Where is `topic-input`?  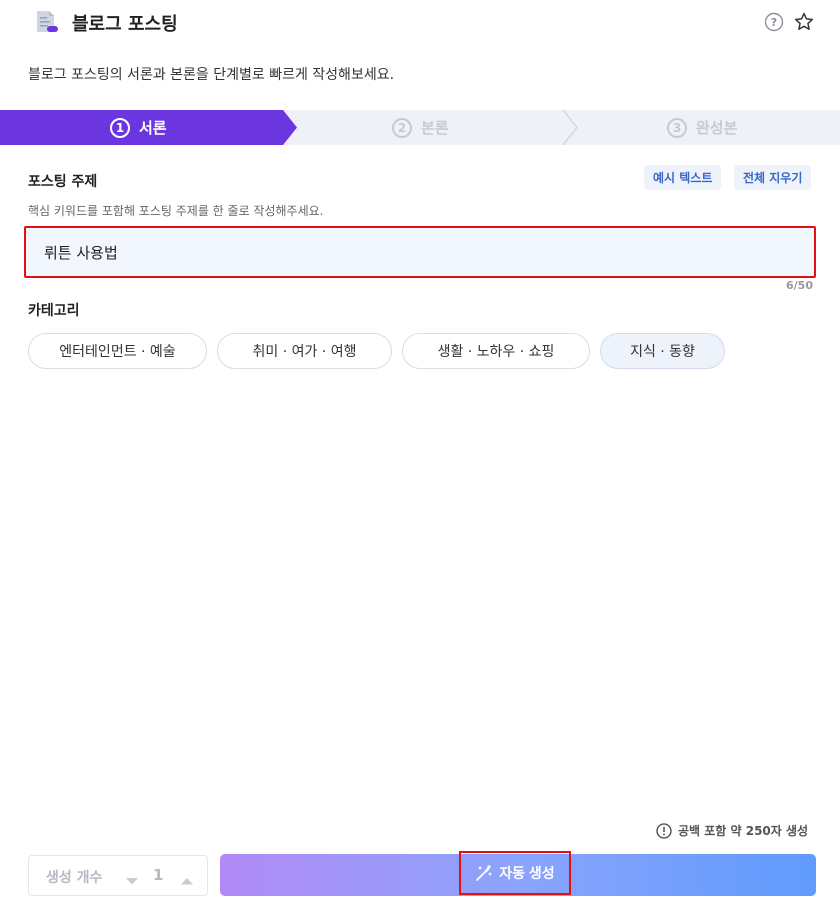
topic-input is located at coordinates (420, 252).